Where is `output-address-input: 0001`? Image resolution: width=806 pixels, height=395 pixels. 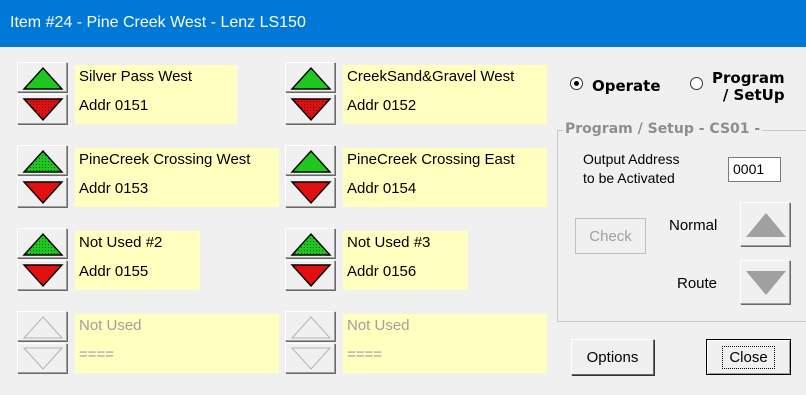
output-address-input: 0001 is located at coordinates (754, 169).